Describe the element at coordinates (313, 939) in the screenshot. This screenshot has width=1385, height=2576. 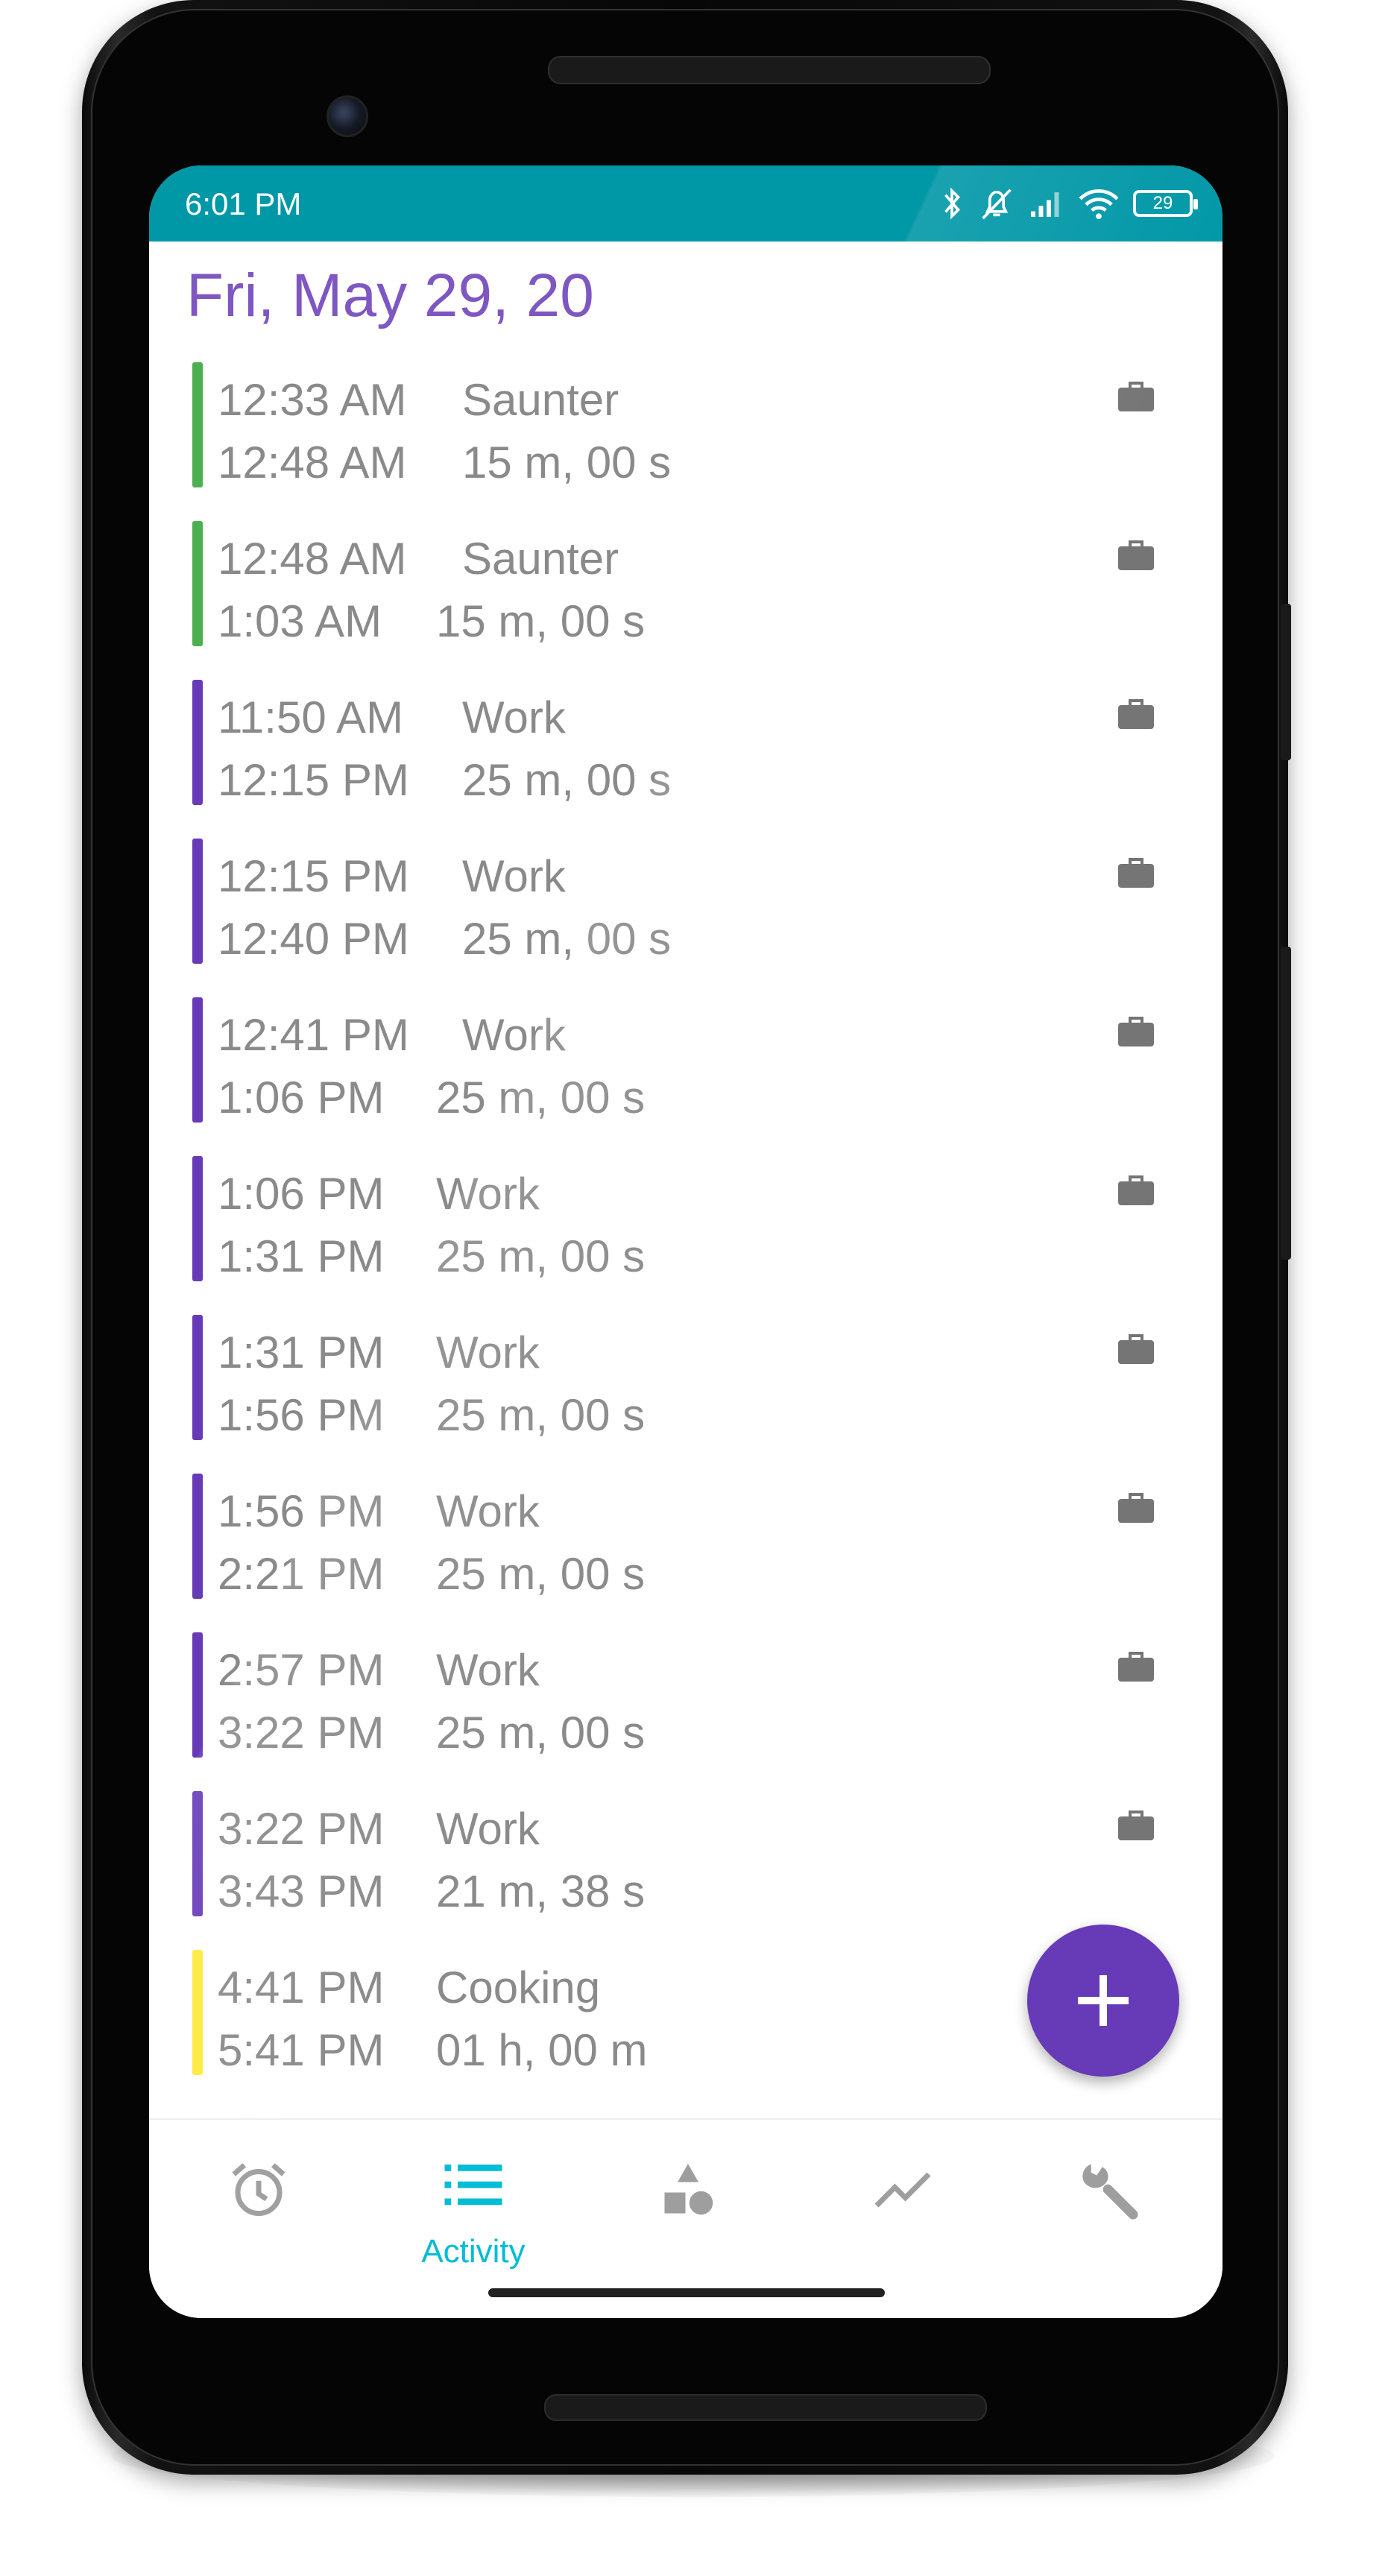
I see `entry-end-time: 12:40 PM` at that location.